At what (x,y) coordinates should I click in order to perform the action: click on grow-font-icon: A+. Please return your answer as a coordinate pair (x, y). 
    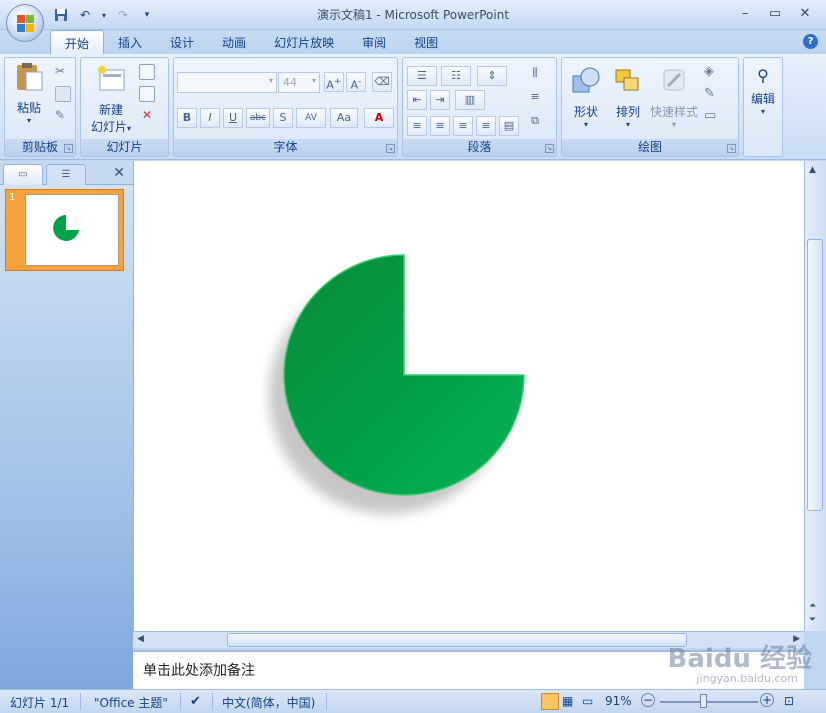
    Looking at the image, I should click on (334, 82).